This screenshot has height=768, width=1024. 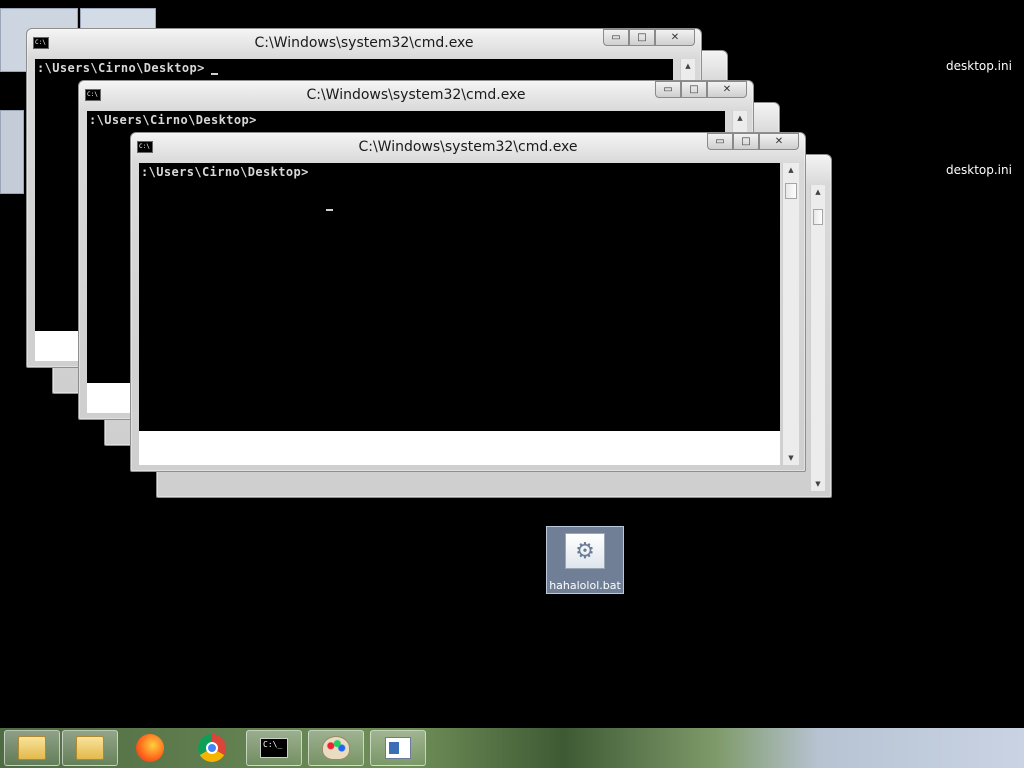 I want to click on chrome-icon, so click(x=212, y=748).